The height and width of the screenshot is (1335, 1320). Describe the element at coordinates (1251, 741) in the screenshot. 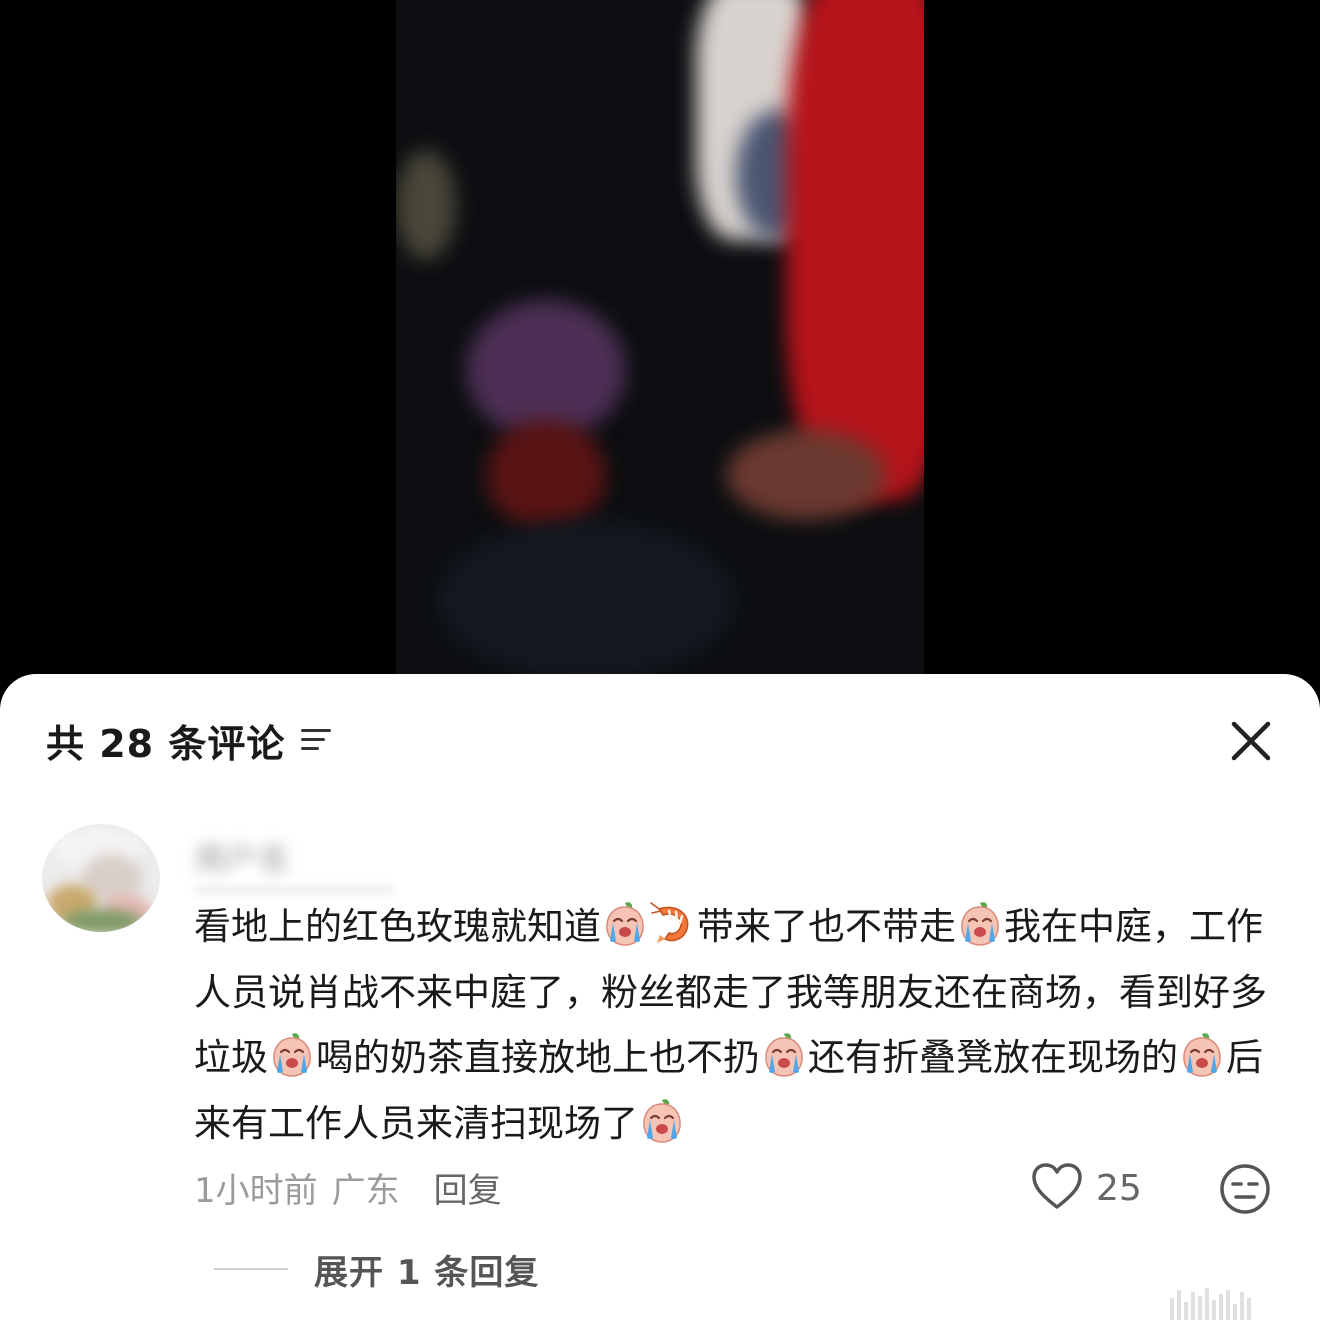

I see `close-icon` at that location.